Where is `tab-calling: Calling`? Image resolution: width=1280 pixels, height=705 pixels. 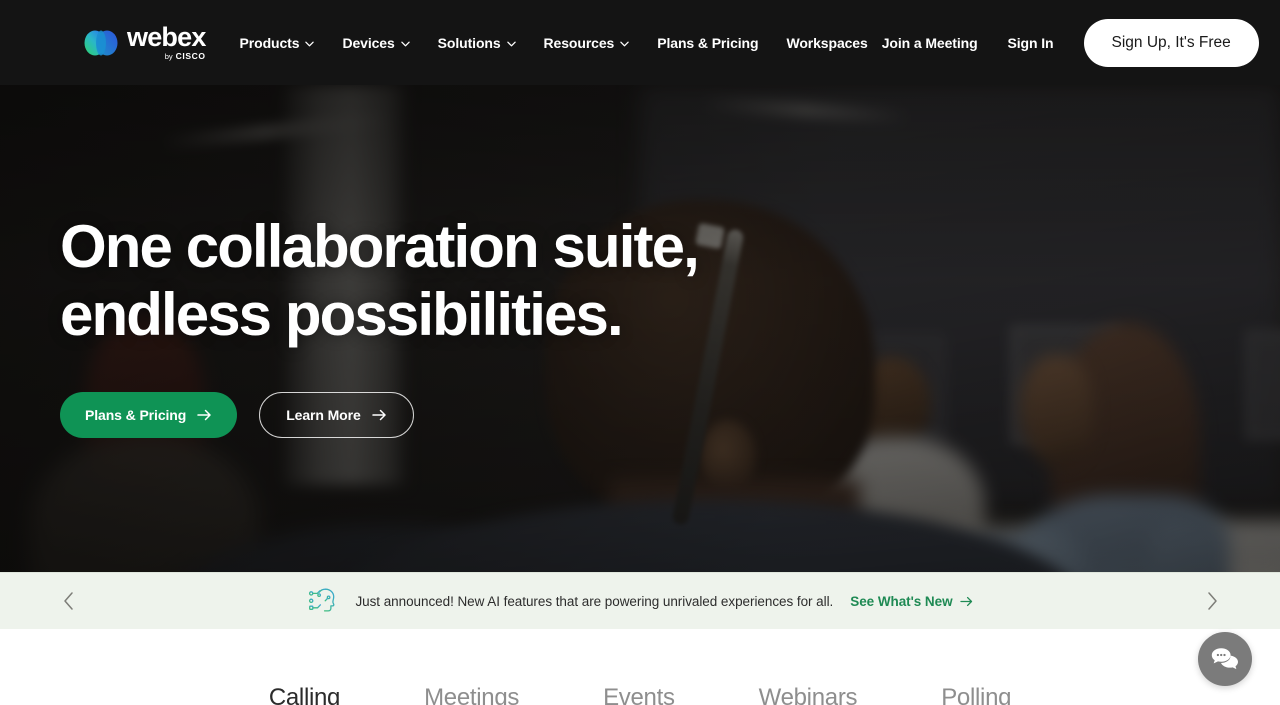
tab-calling: Calling is located at coordinates (305, 694).